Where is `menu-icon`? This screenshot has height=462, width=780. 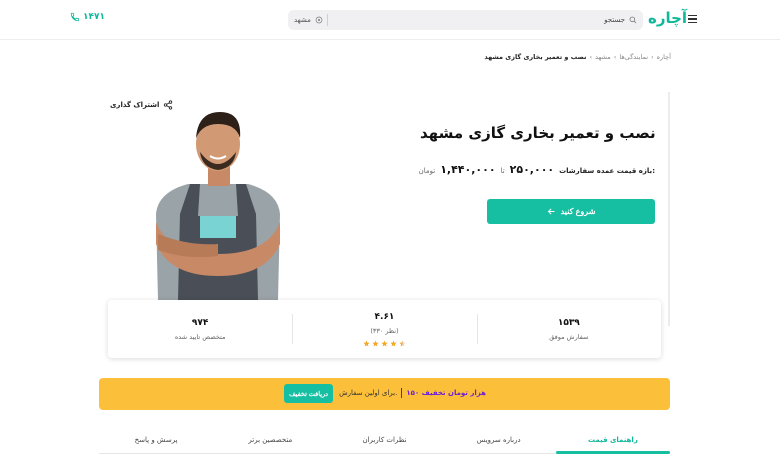
menu-icon is located at coordinates (692, 19).